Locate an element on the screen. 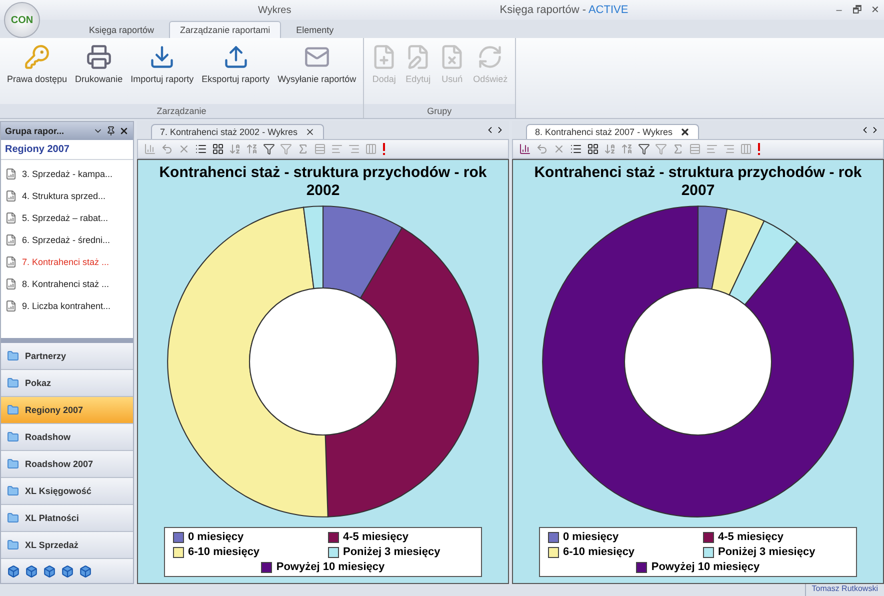 This screenshot has width=884, height=596. ribbon-tab: Księga raportów is located at coordinates (122, 29).